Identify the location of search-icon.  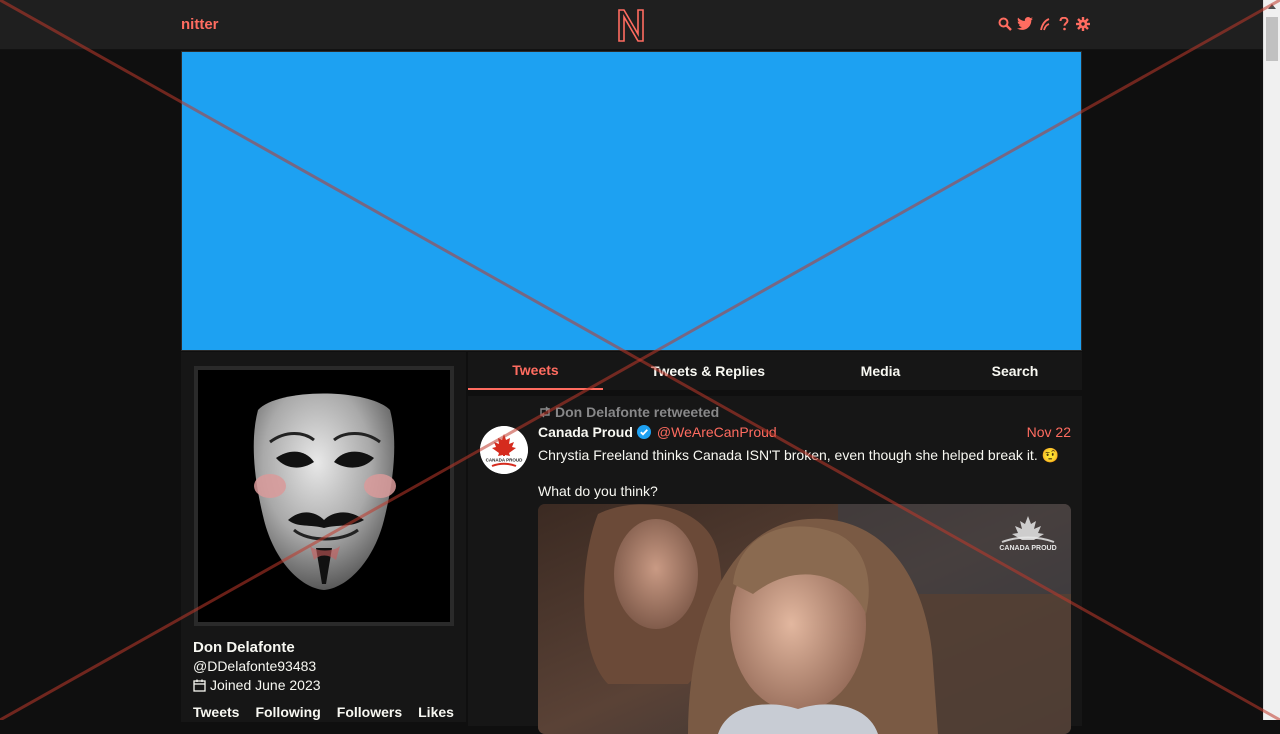
(1005, 24).